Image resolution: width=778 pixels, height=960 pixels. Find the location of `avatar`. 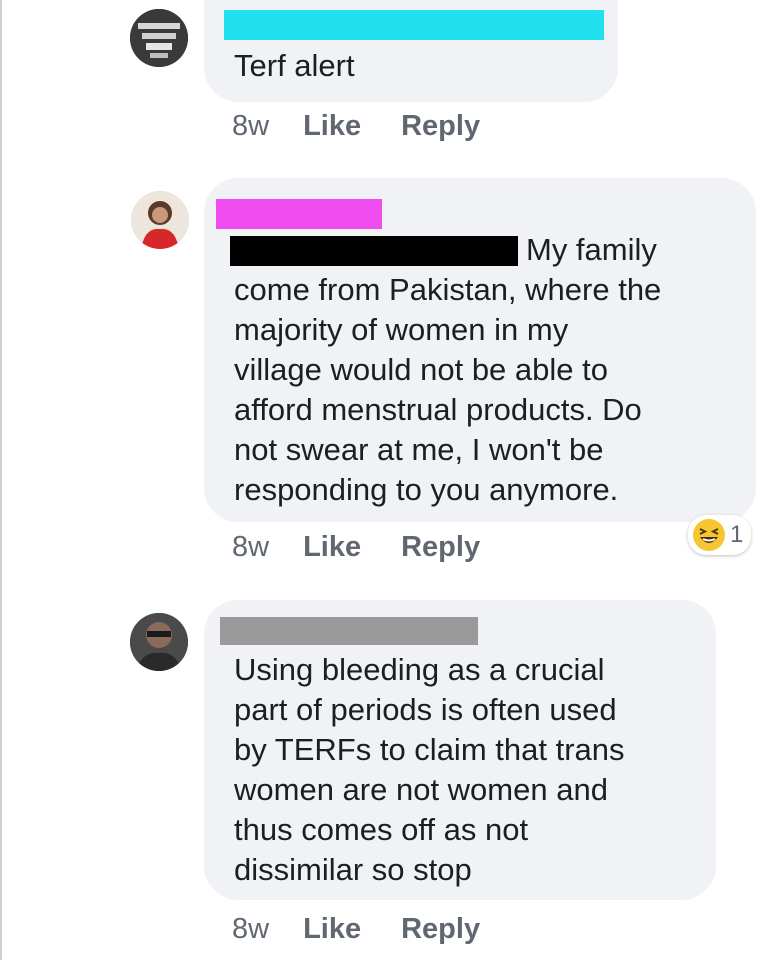

avatar is located at coordinates (159, 642).